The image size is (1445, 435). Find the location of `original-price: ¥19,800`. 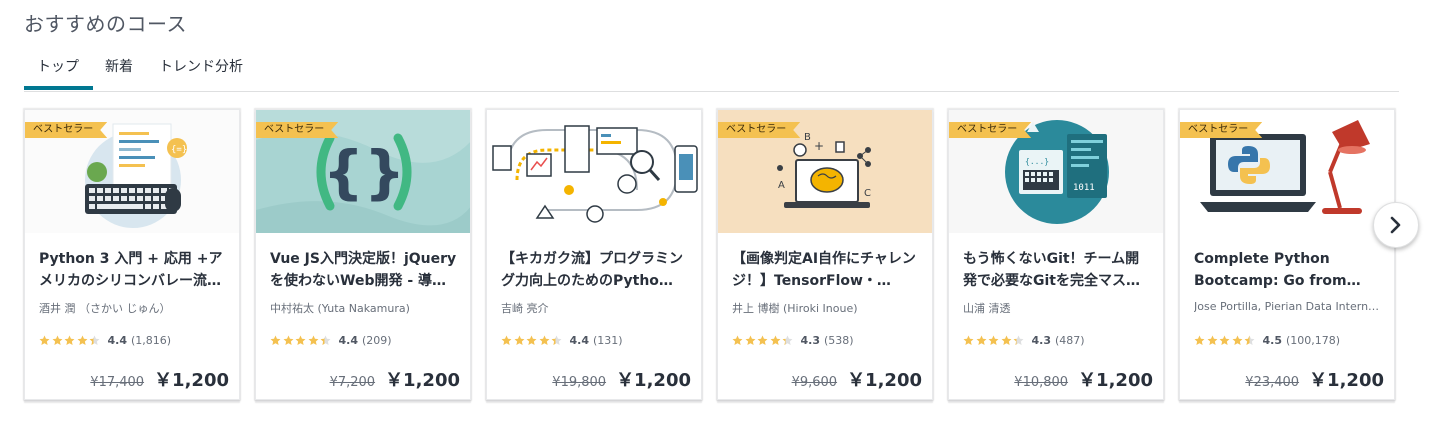

original-price: ¥19,800 is located at coordinates (579, 382).